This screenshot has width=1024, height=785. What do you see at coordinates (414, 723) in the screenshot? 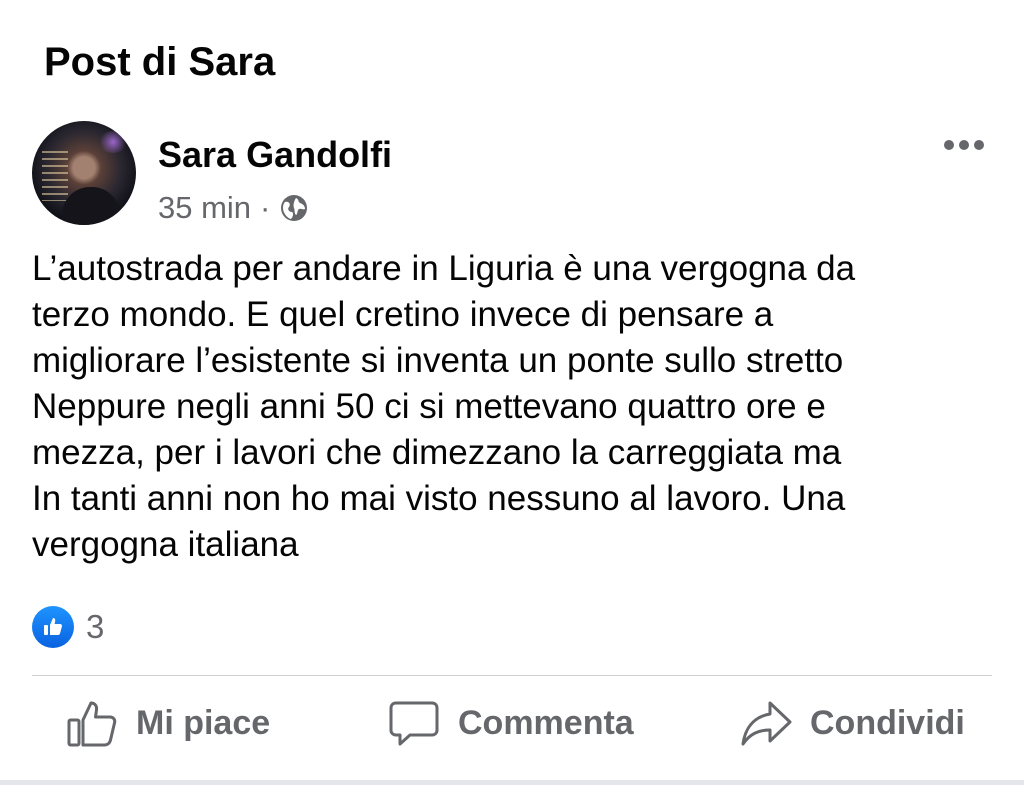
I see `comment-bubble-icon` at bounding box center [414, 723].